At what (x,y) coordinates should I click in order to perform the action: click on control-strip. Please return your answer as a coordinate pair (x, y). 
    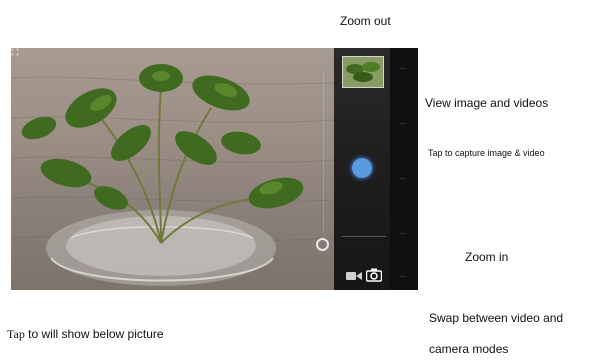
    Looking at the image, I should click on (362, 169).